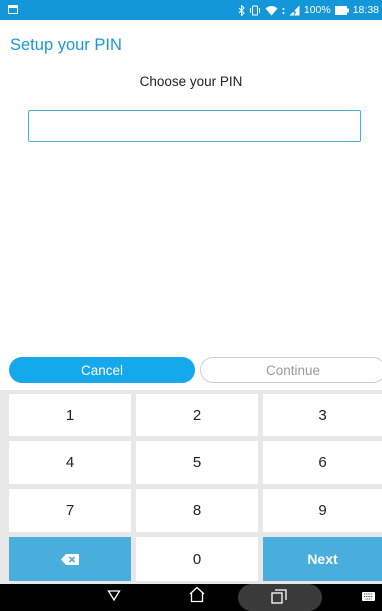 This screenshot has height=611, width=382. What do you see at coordinates (322, 559) in the screenshot?
I see `next-key: Next` at bounding box center [322, 559].